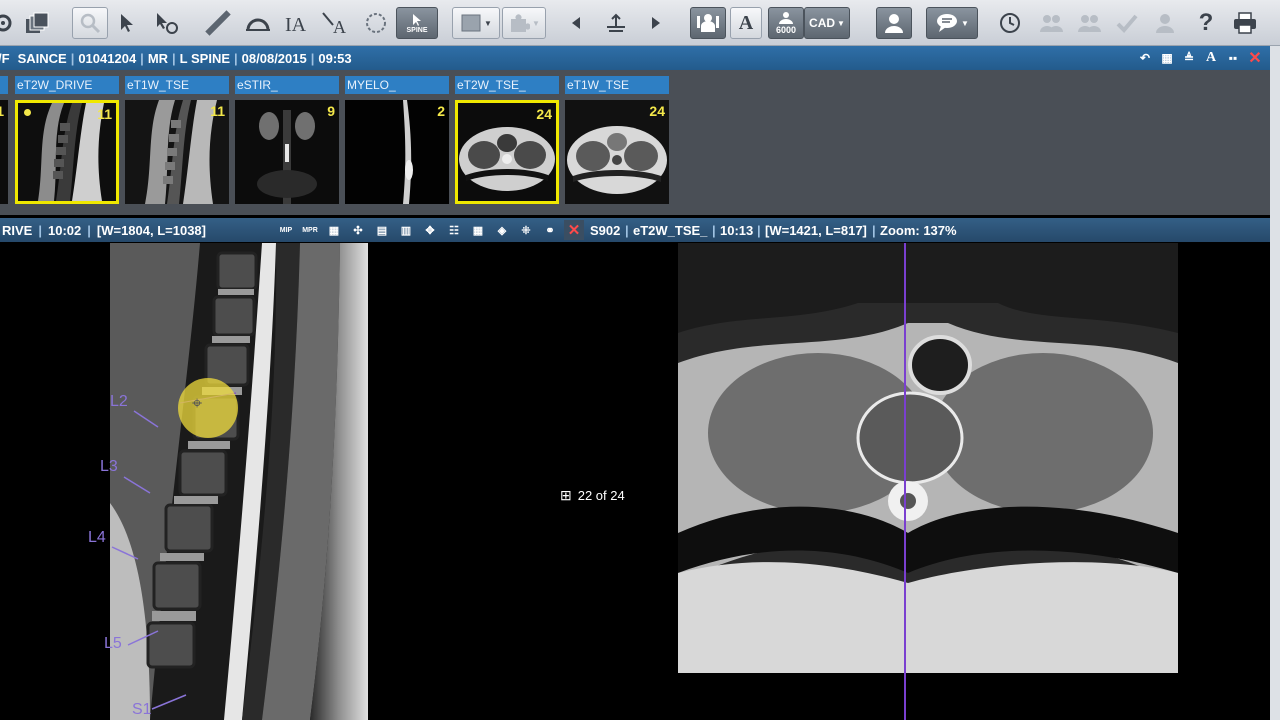  I want to click on previous-icon, so click(576, 23).